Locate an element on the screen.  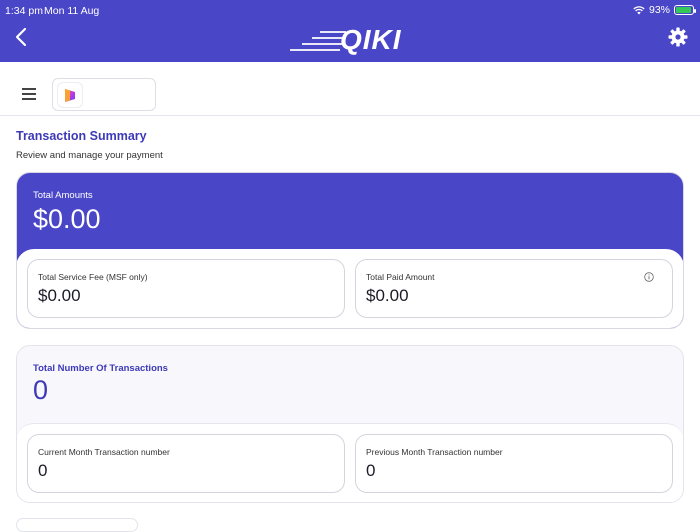
menu-button is located at coordinates (29, 94).